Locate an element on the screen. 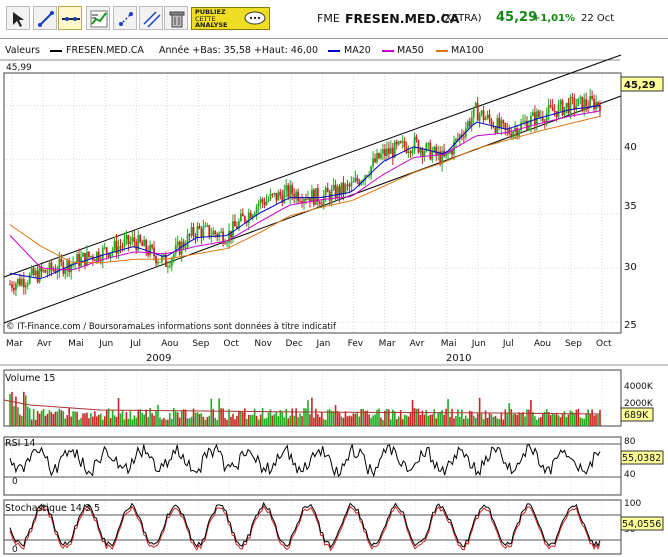  month-label: Jul is located at coordinates (508, 344).